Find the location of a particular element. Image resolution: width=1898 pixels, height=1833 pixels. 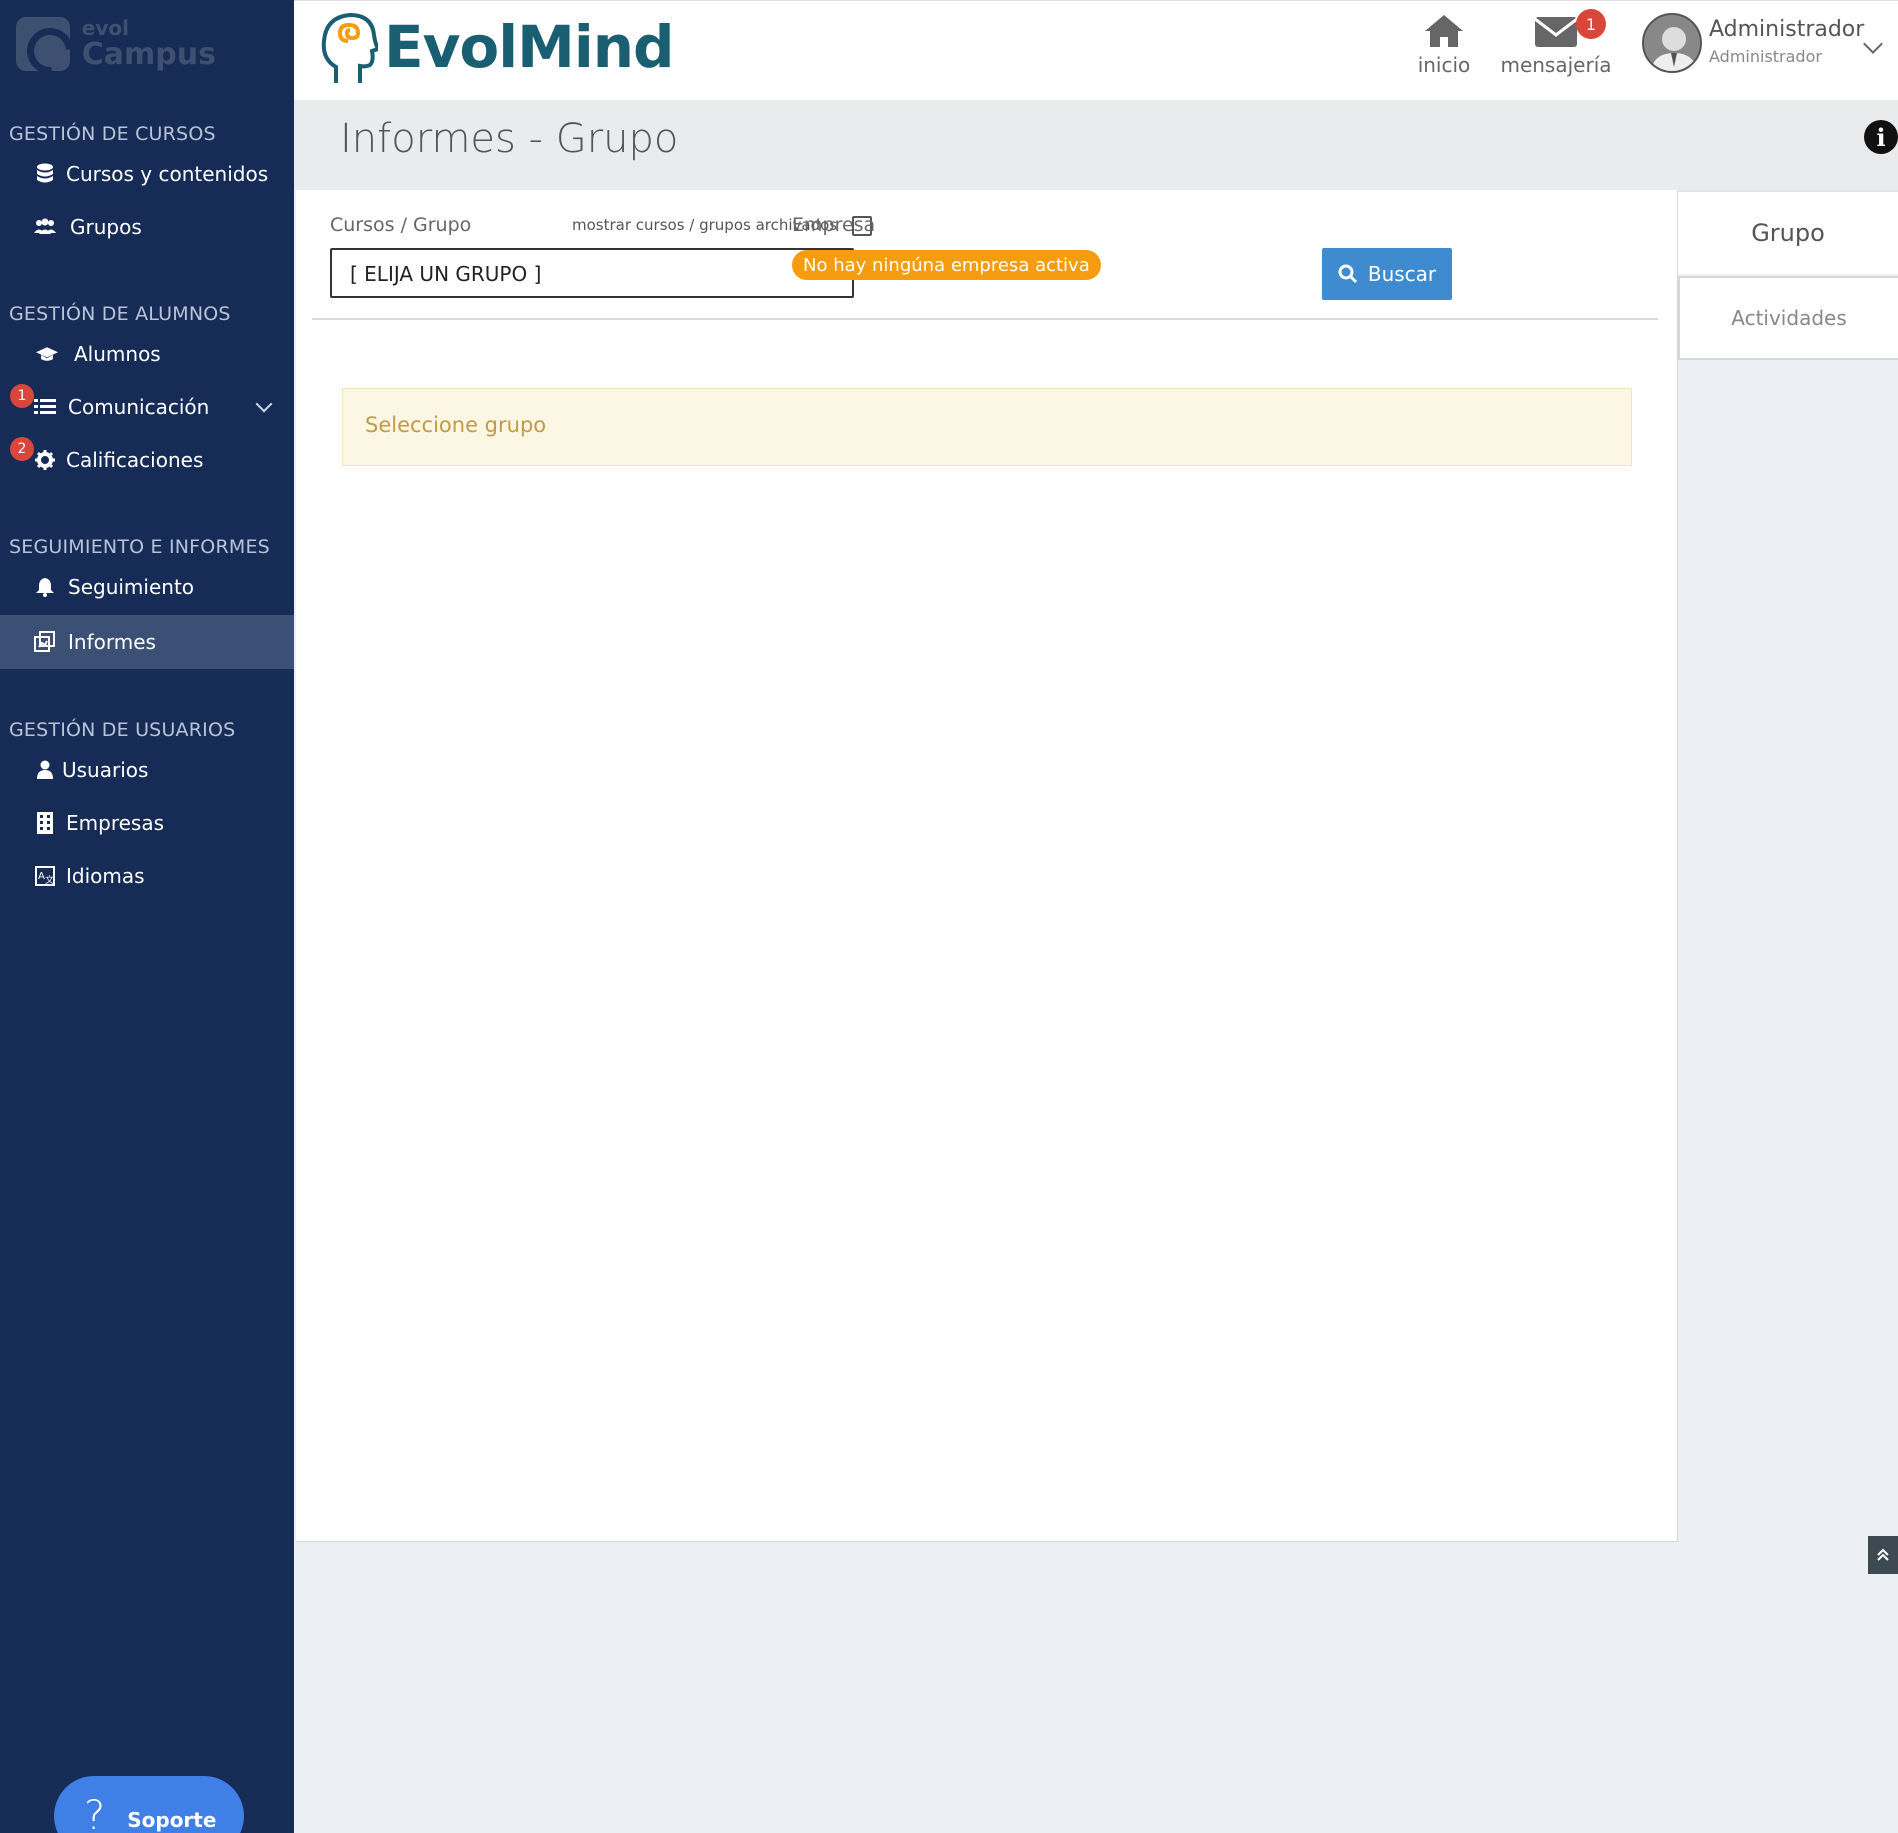

sidebar-item-label: Informes is located at coordinates (112, 642).